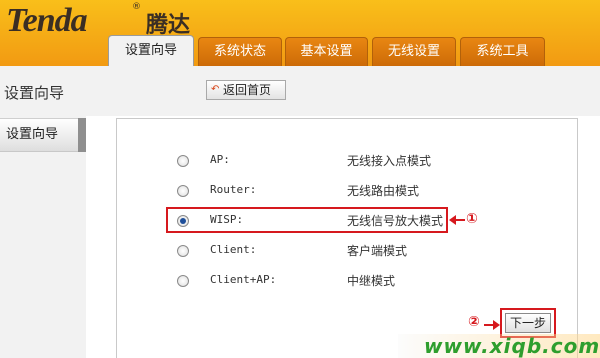 Image resolution: width=600 pixels, height=358 pixels. What do you see at coordinates (43, 237) in the screenshot?
I see `sidebar` at bounding box center [43, 237].